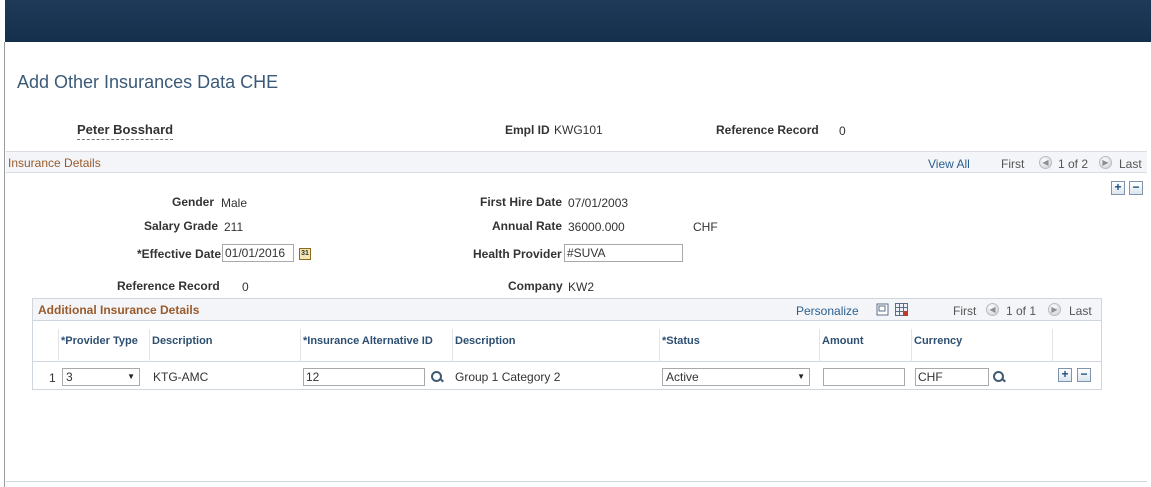 Image resolution: width=1151 pixels, height=487 pixels. What do you see at coordinates (521, 202) in the screenshot?
I see `first-hire-date-label: First Hire Date` at bounding box center [521, 202].